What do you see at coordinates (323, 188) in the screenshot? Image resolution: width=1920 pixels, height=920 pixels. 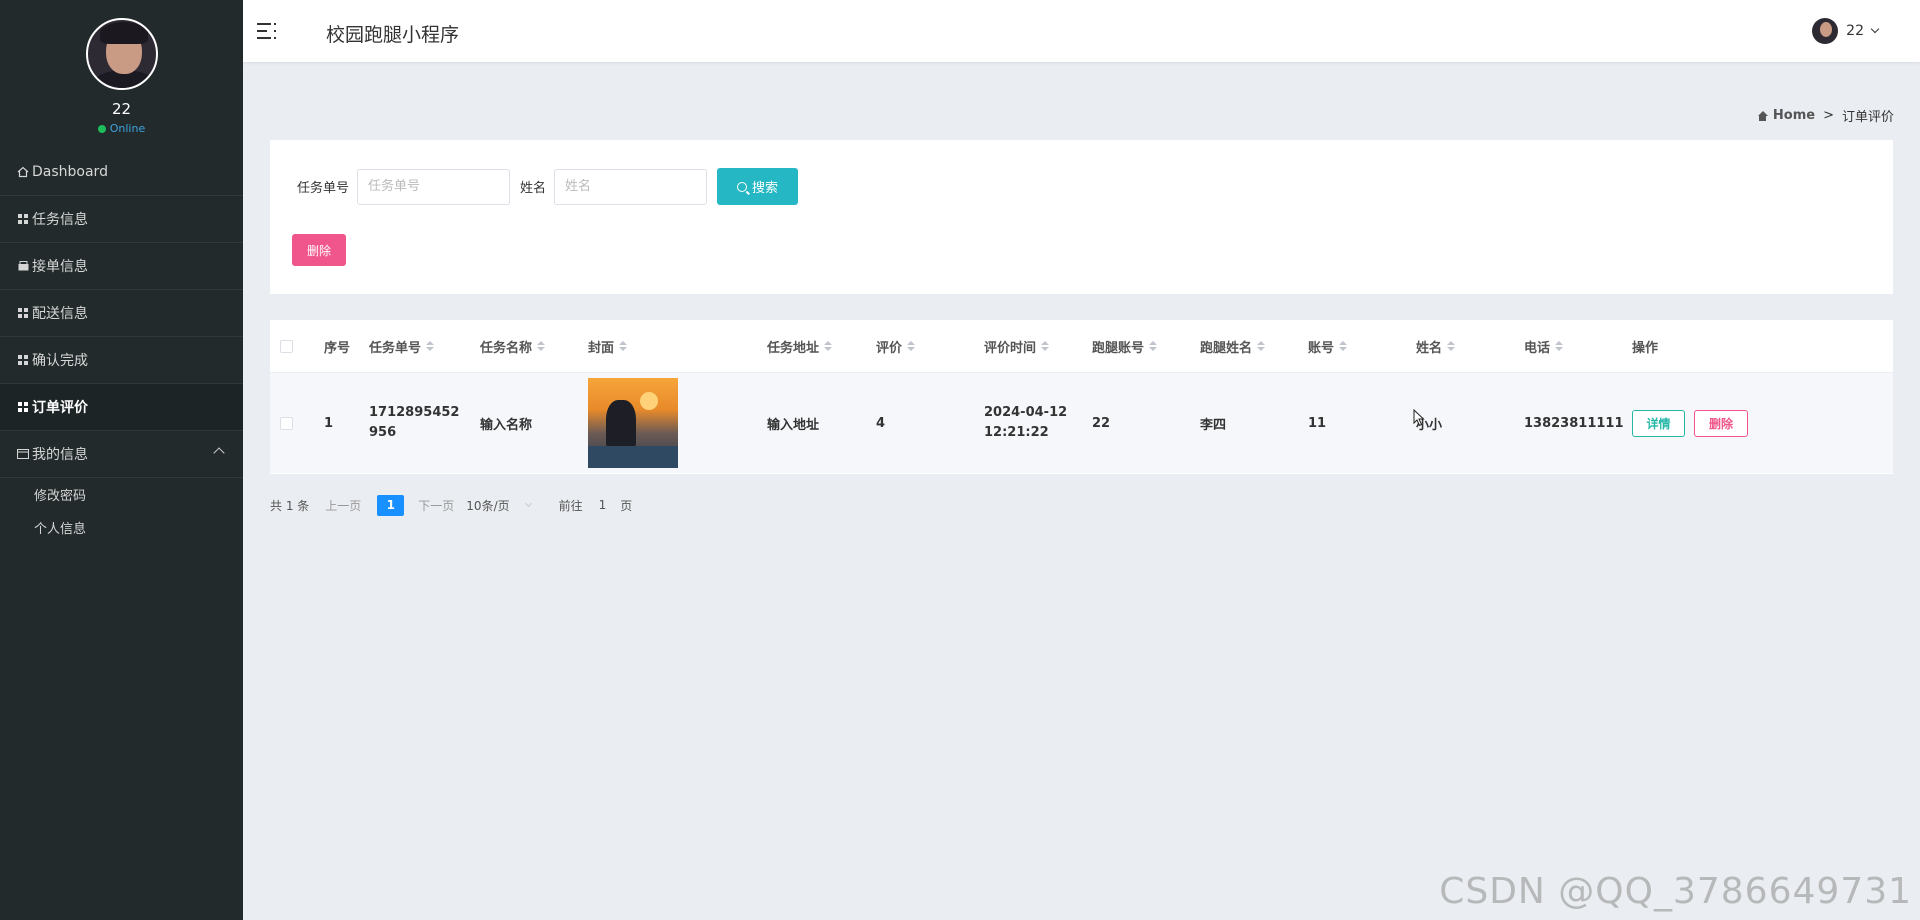 I see `task-no-label: 任务单号` at bounding box center [323, 188].